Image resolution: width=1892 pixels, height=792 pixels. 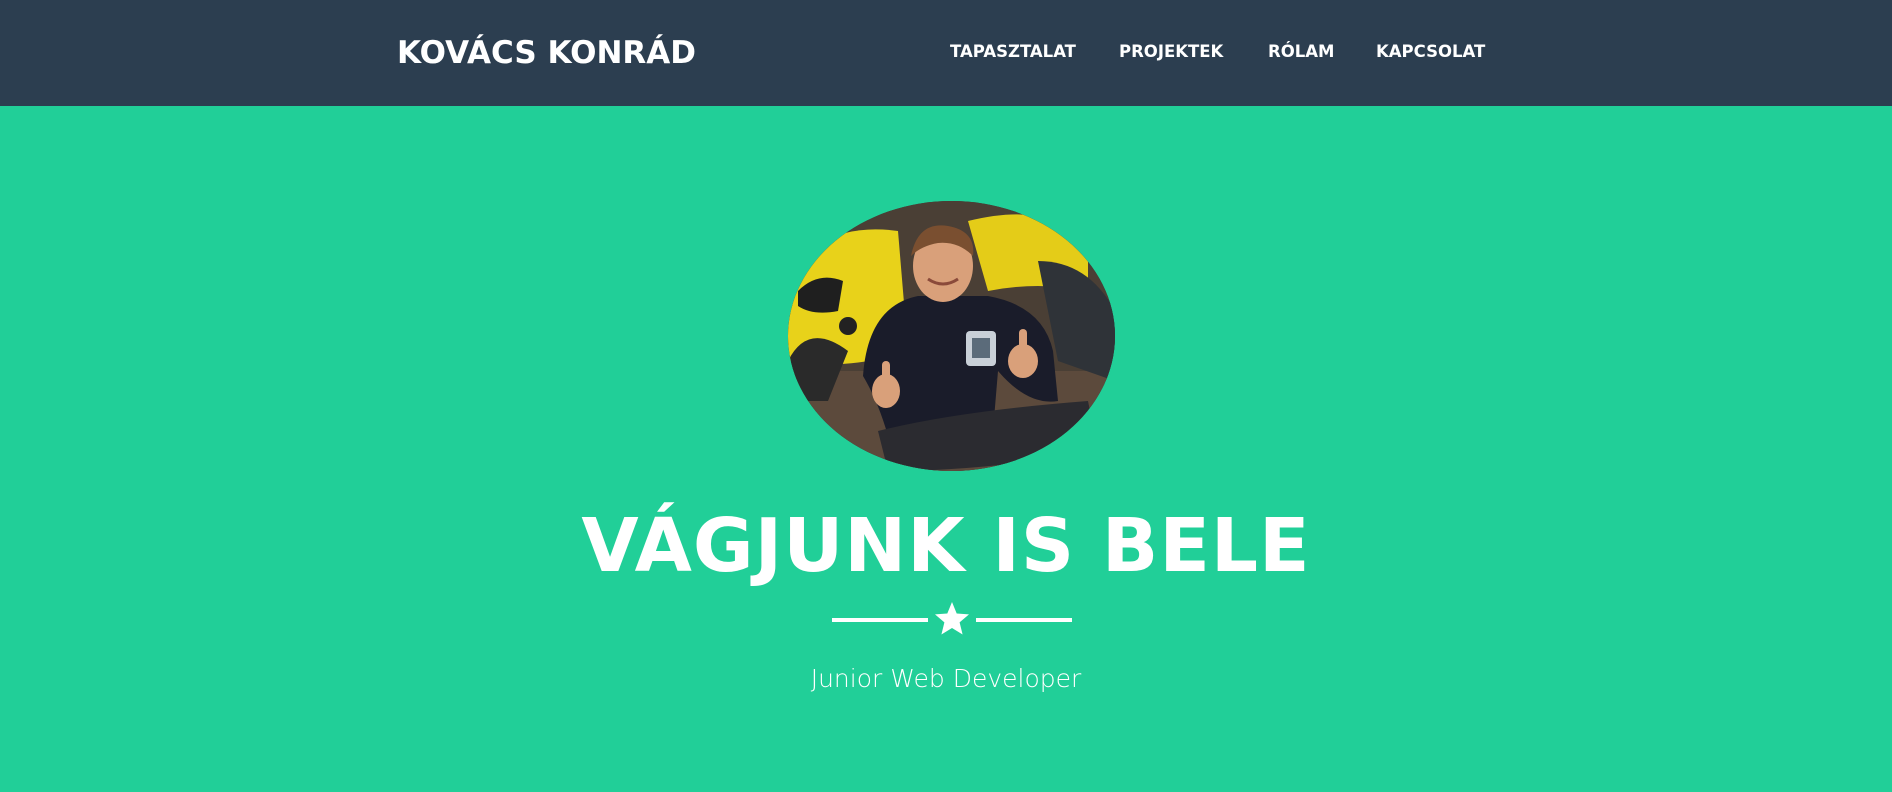 I want to click on nav-link-tapasztalat: TAPASZTALAT, so click(x=1013, y=52).